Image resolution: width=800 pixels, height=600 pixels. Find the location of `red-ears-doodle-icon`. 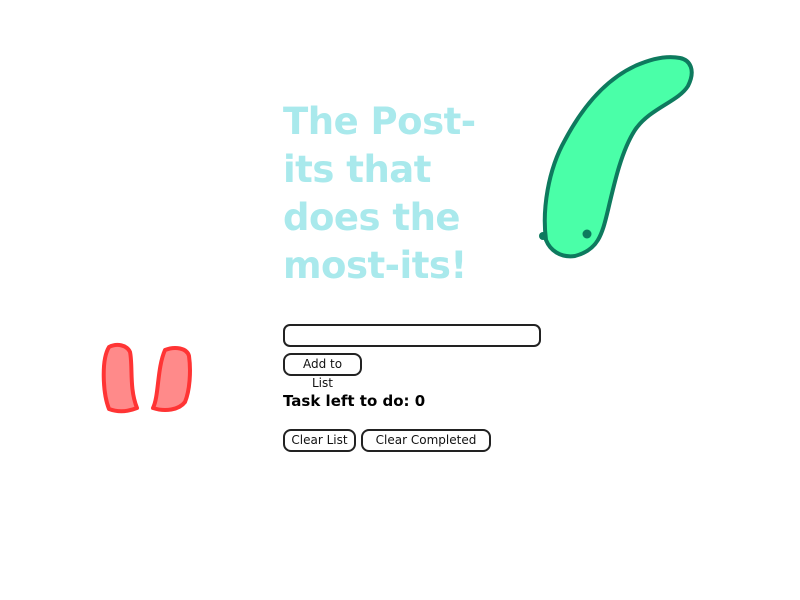

red-ears-doodle-icon is located at coordinates (146, 378).